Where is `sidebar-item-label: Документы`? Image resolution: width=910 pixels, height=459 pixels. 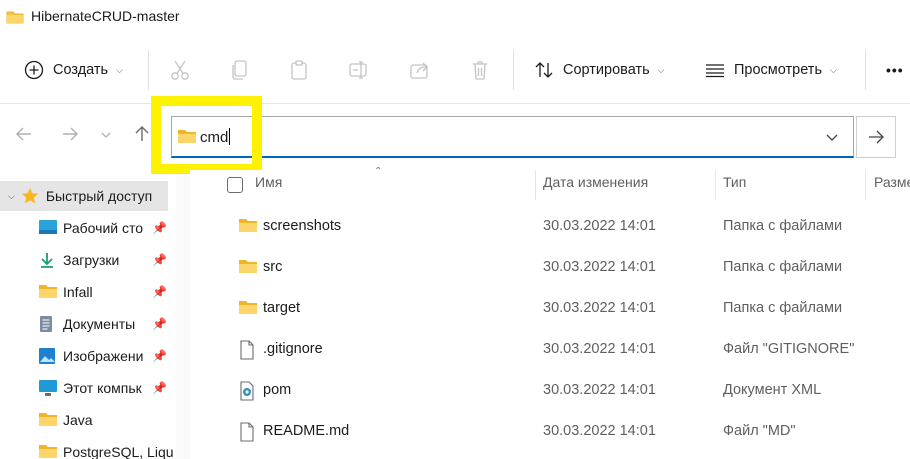 sidebar-item-label: Документы is located at coordinates (99, 324).